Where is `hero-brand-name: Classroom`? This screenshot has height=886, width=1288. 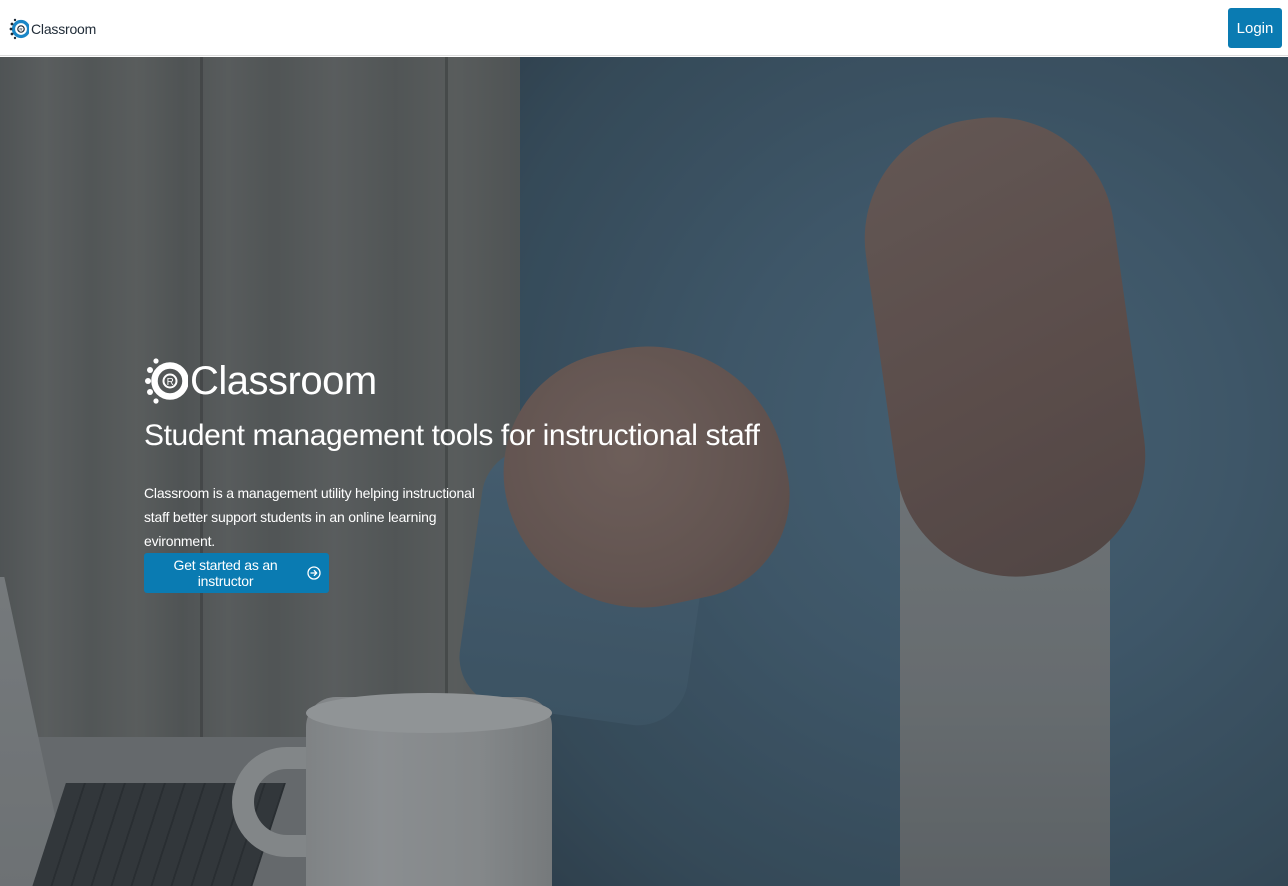
hero-brand-name: Classroom is located at coordinates (283, 380).